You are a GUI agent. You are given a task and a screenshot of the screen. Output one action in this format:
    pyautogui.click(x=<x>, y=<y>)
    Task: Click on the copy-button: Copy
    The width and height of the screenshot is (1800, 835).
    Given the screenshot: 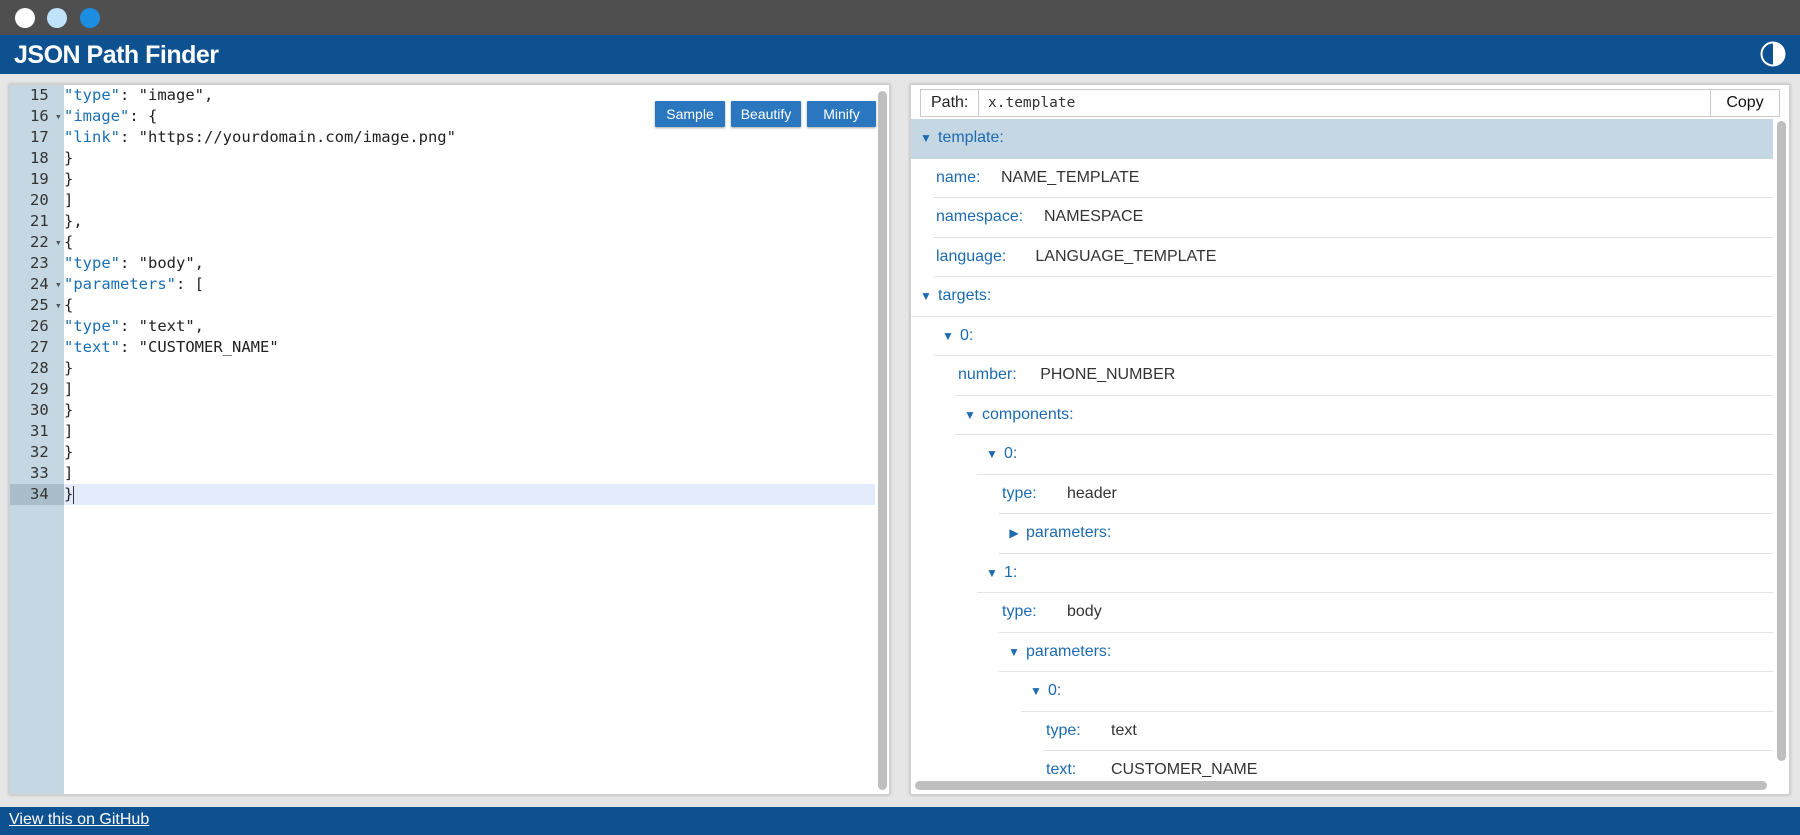 What is the action you would take?
    pyautogui.click(x=1744, y=103)
    